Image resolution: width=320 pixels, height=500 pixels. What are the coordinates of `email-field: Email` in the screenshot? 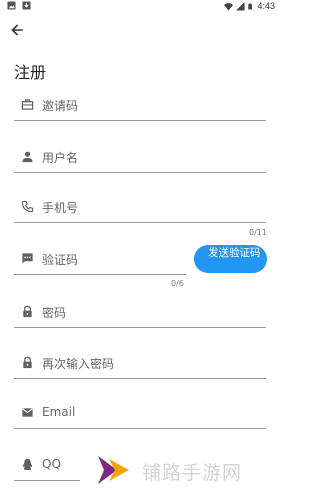 It's located at (140, 415).